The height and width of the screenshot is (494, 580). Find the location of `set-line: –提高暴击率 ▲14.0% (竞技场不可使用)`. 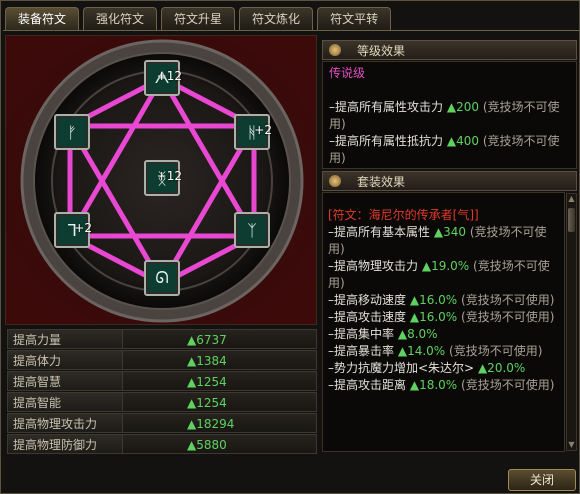

set-line: –提高暴击率 ▲14.0% (竞技场不可使用) is located at coordinates (435, 351).